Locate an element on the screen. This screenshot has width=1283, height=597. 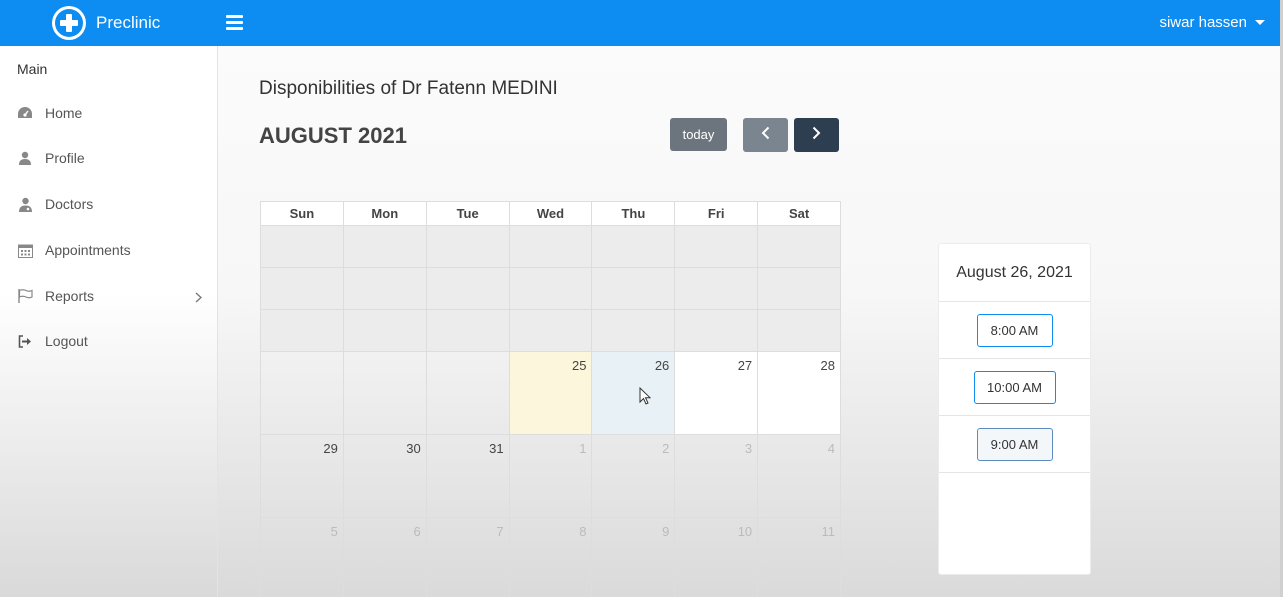
weekday-label: Sat is located at coordinates (799, 213).